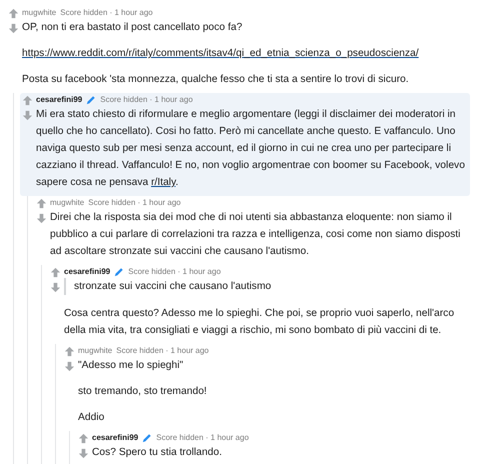 This screenshot has height=464, width=478. I want to click on comment-text: Posta su facebook 'sta monnezza, qualche fesso che ti sta a sentire lo trovi di sicuro., so click(216, 80).